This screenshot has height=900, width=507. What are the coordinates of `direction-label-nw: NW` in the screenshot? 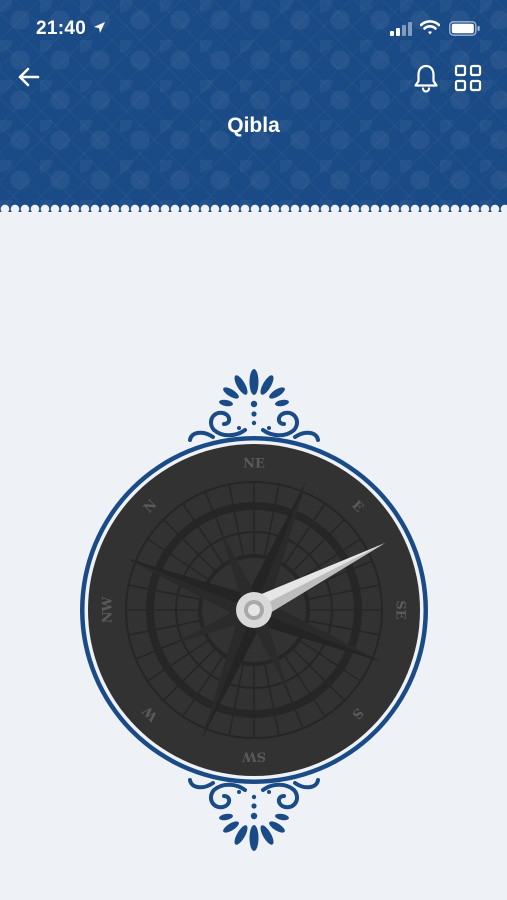 It's located at (108, 609).